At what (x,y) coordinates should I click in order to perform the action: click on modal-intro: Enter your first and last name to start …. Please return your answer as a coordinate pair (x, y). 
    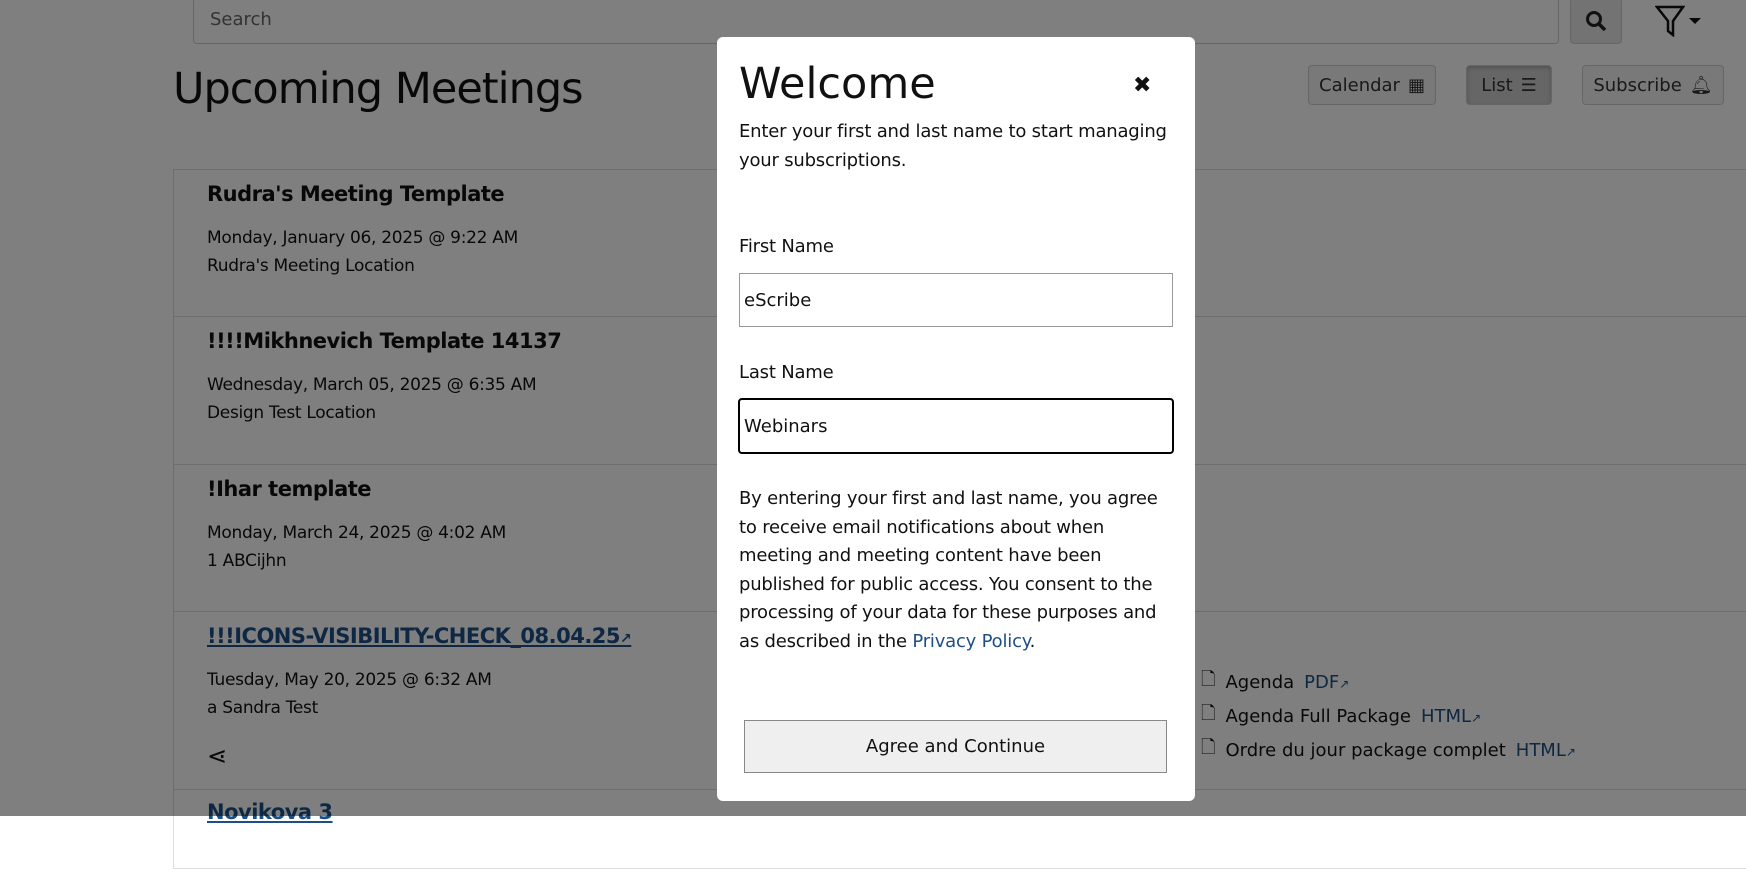
    Looking at the image, I should click on (953, 146).